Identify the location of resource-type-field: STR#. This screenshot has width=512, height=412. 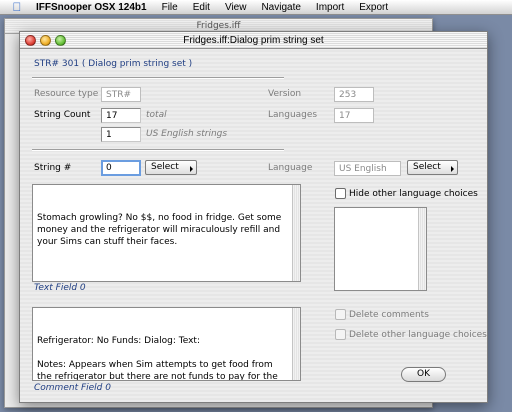
(121, 94).